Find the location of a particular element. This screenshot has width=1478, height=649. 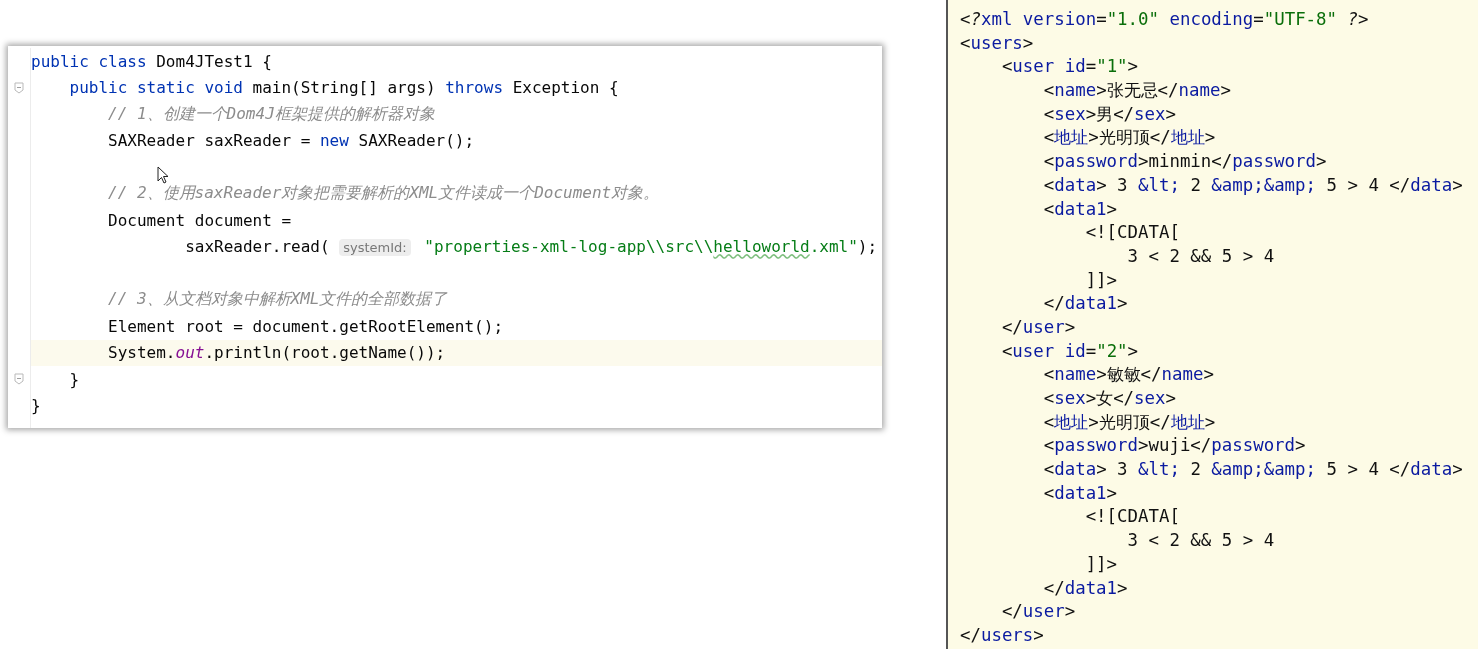

xml-line: <user id="2"> is located at coordinates (1070, 351).